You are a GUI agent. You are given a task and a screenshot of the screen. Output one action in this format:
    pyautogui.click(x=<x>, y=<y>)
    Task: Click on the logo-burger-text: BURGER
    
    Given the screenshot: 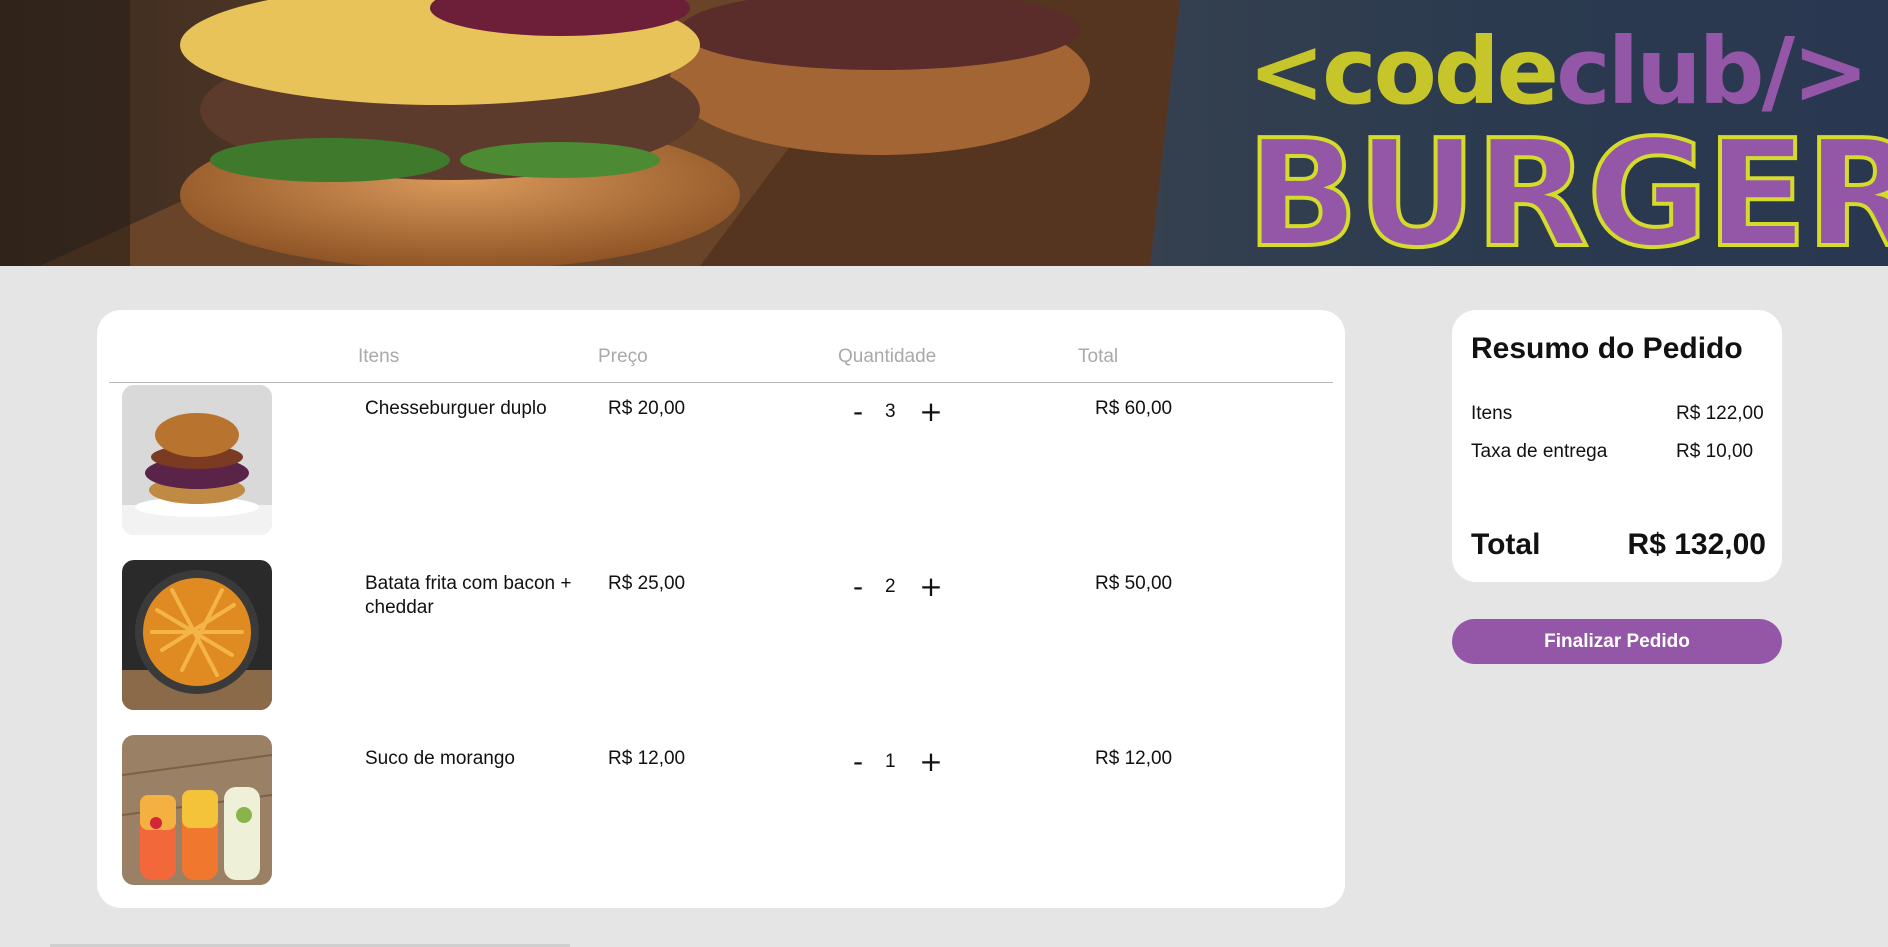 What is the action you would take?
    pyautogui.click(x=1566, y=187)
    